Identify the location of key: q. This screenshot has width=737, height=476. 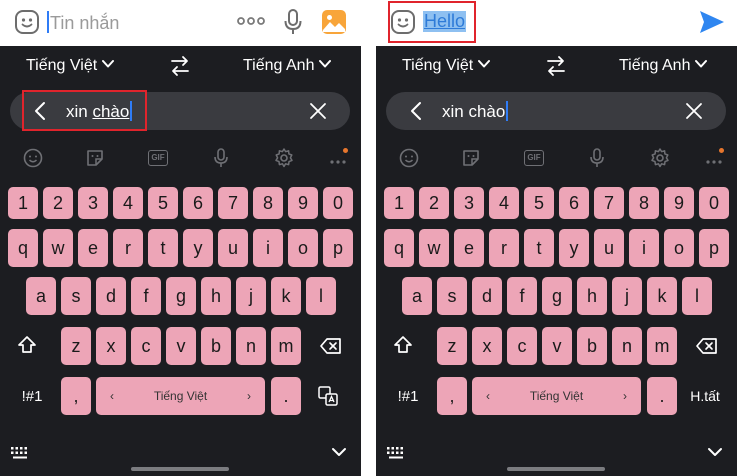
(399, 248).